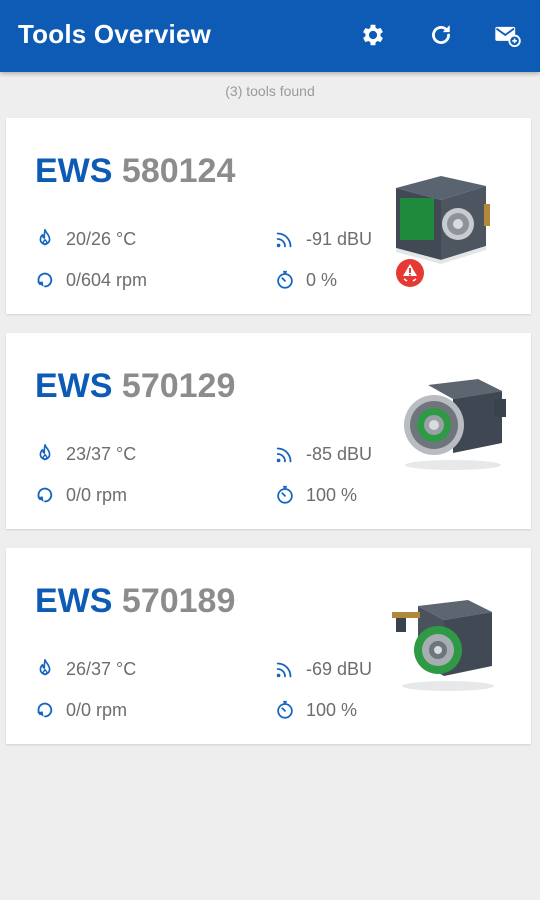  I want to click on signal-metric: -69 dBU, so click(323, 669).